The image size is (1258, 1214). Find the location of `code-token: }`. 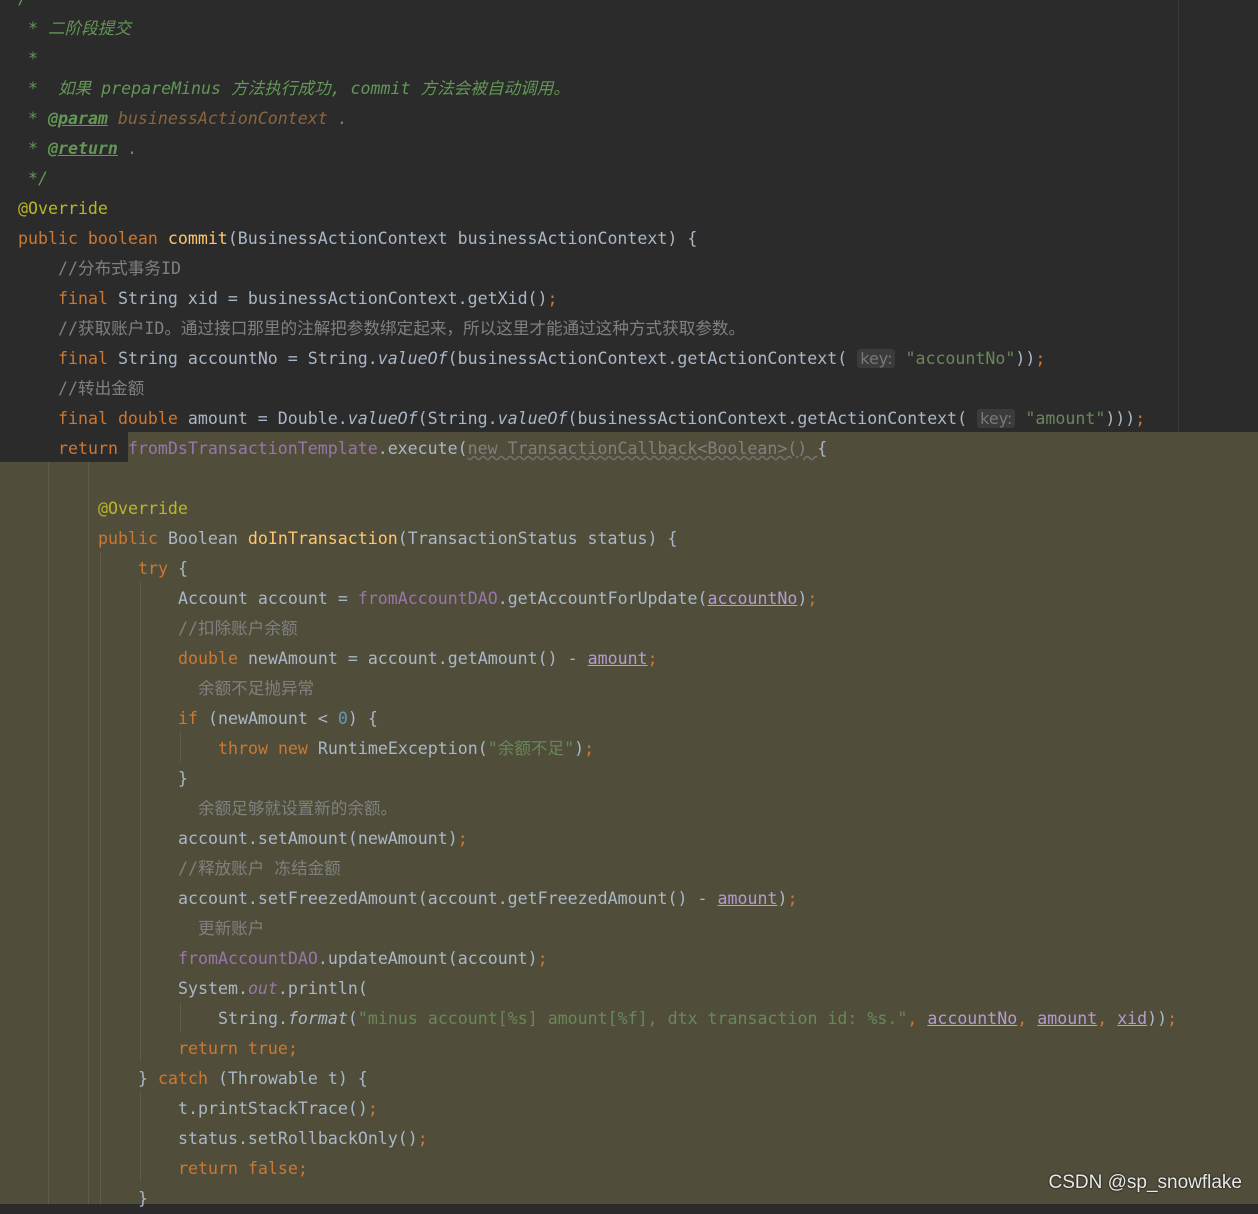

code-token: } is located at coordinates (148, 1078).